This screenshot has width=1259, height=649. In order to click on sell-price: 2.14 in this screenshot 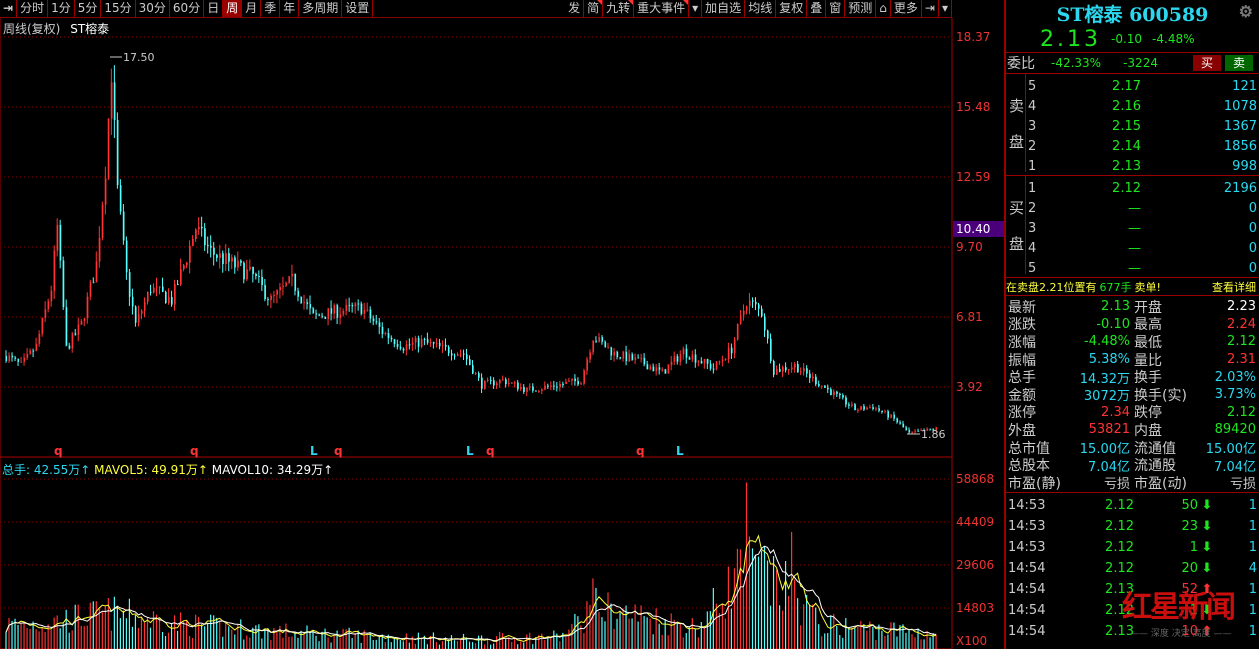, I will do `click(1126, 146)`.